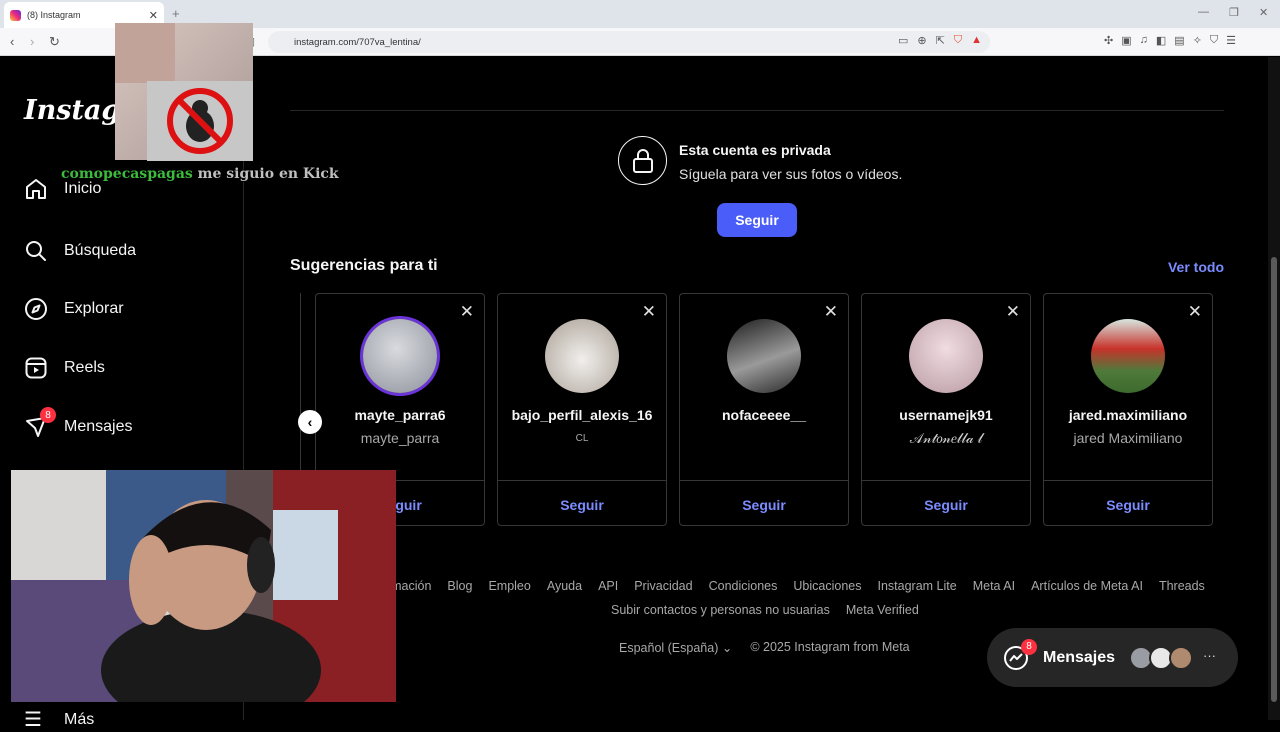 The height and width of the screenshot is (732, 1280). I want to click on new-tab-icon: +, so click(176, 13).